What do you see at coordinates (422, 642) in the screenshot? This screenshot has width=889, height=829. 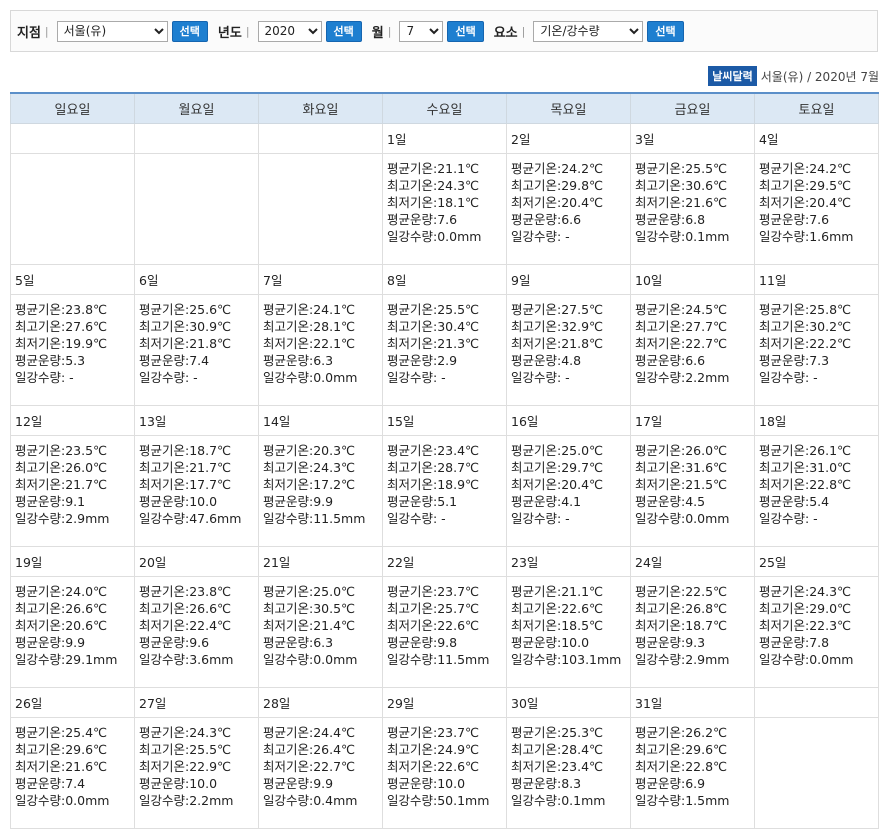 I see `cloud-cover: 평균운량:9.8` at bounding box center [422, 642].